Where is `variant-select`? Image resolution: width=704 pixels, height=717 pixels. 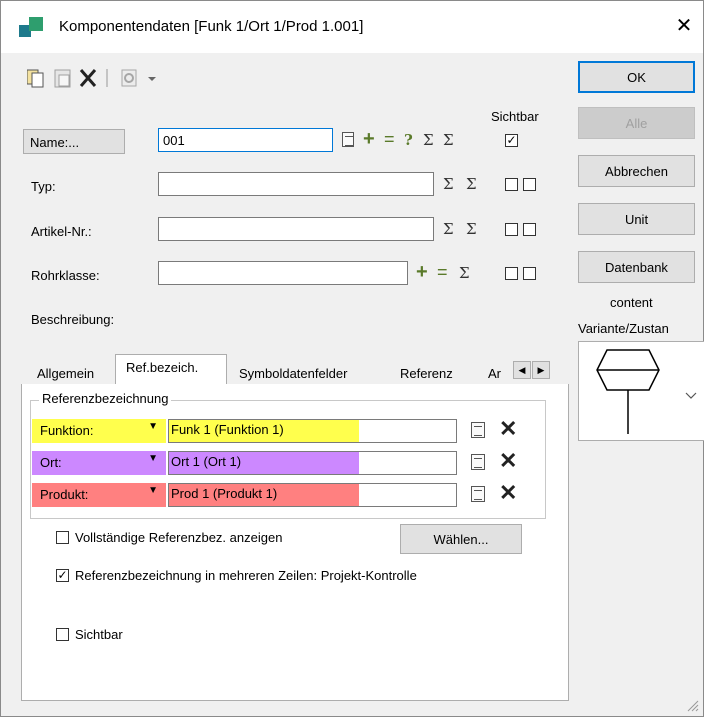 variant-select is located at coordinates (641, 391).